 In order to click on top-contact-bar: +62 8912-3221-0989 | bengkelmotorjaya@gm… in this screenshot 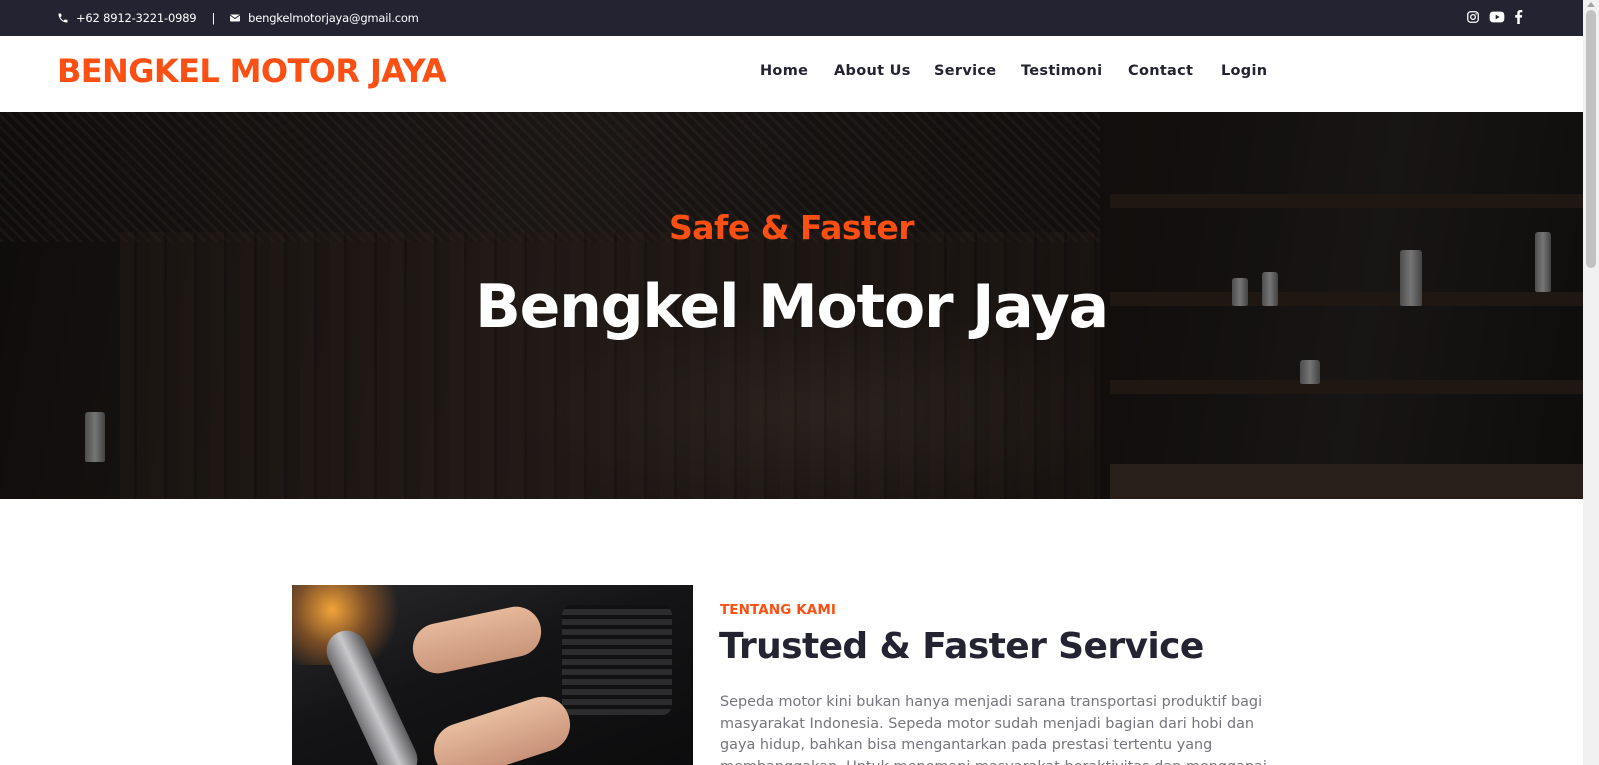, I will do `click(791, 18)`.